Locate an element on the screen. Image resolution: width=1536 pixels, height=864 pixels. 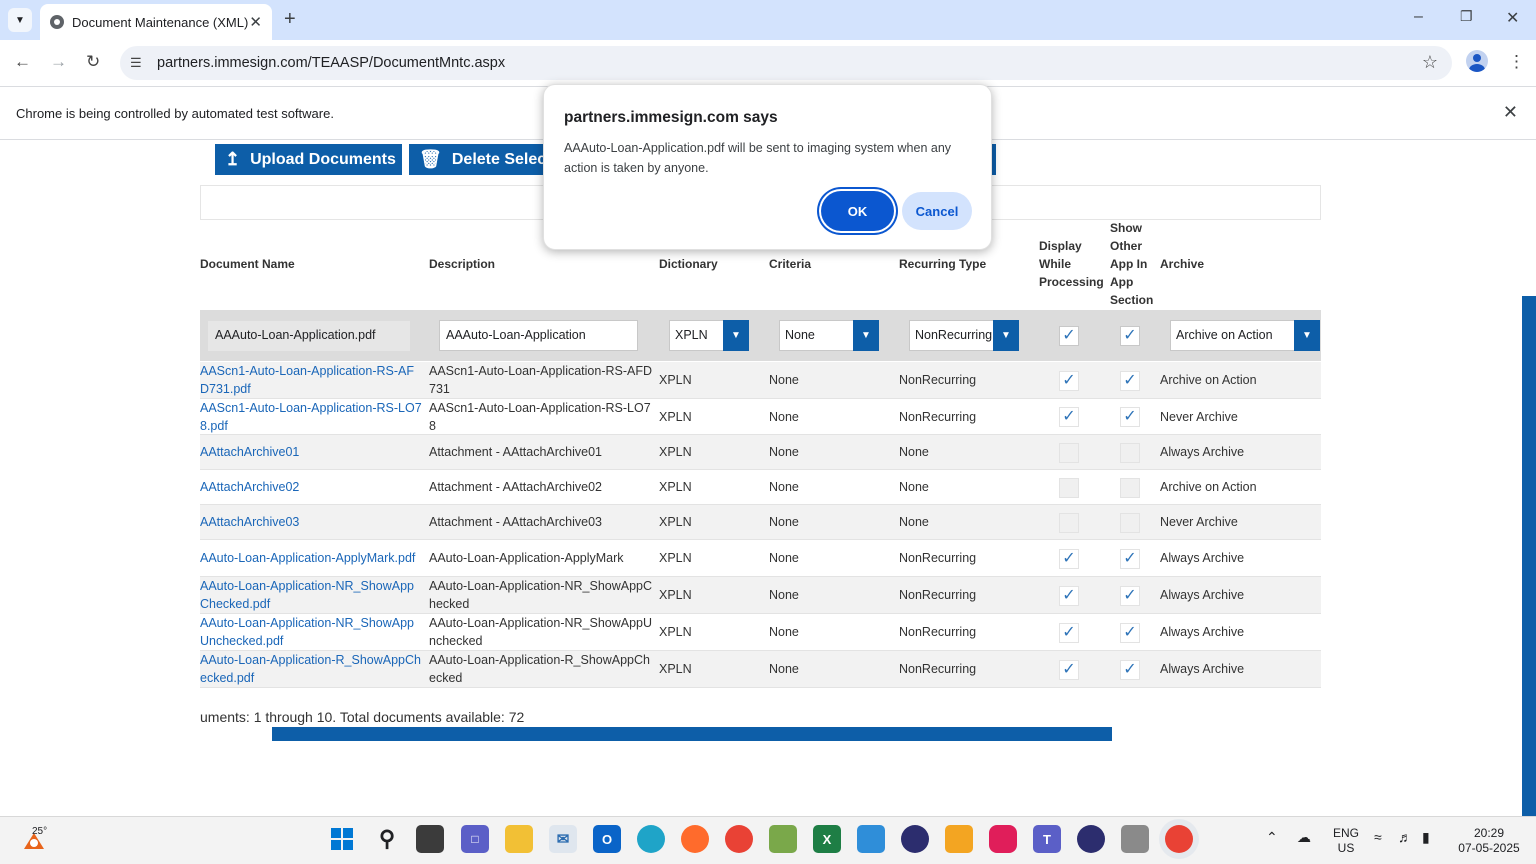
edit-description-input: AAAuto-Loan-Application is located at coordinates (538, 335).